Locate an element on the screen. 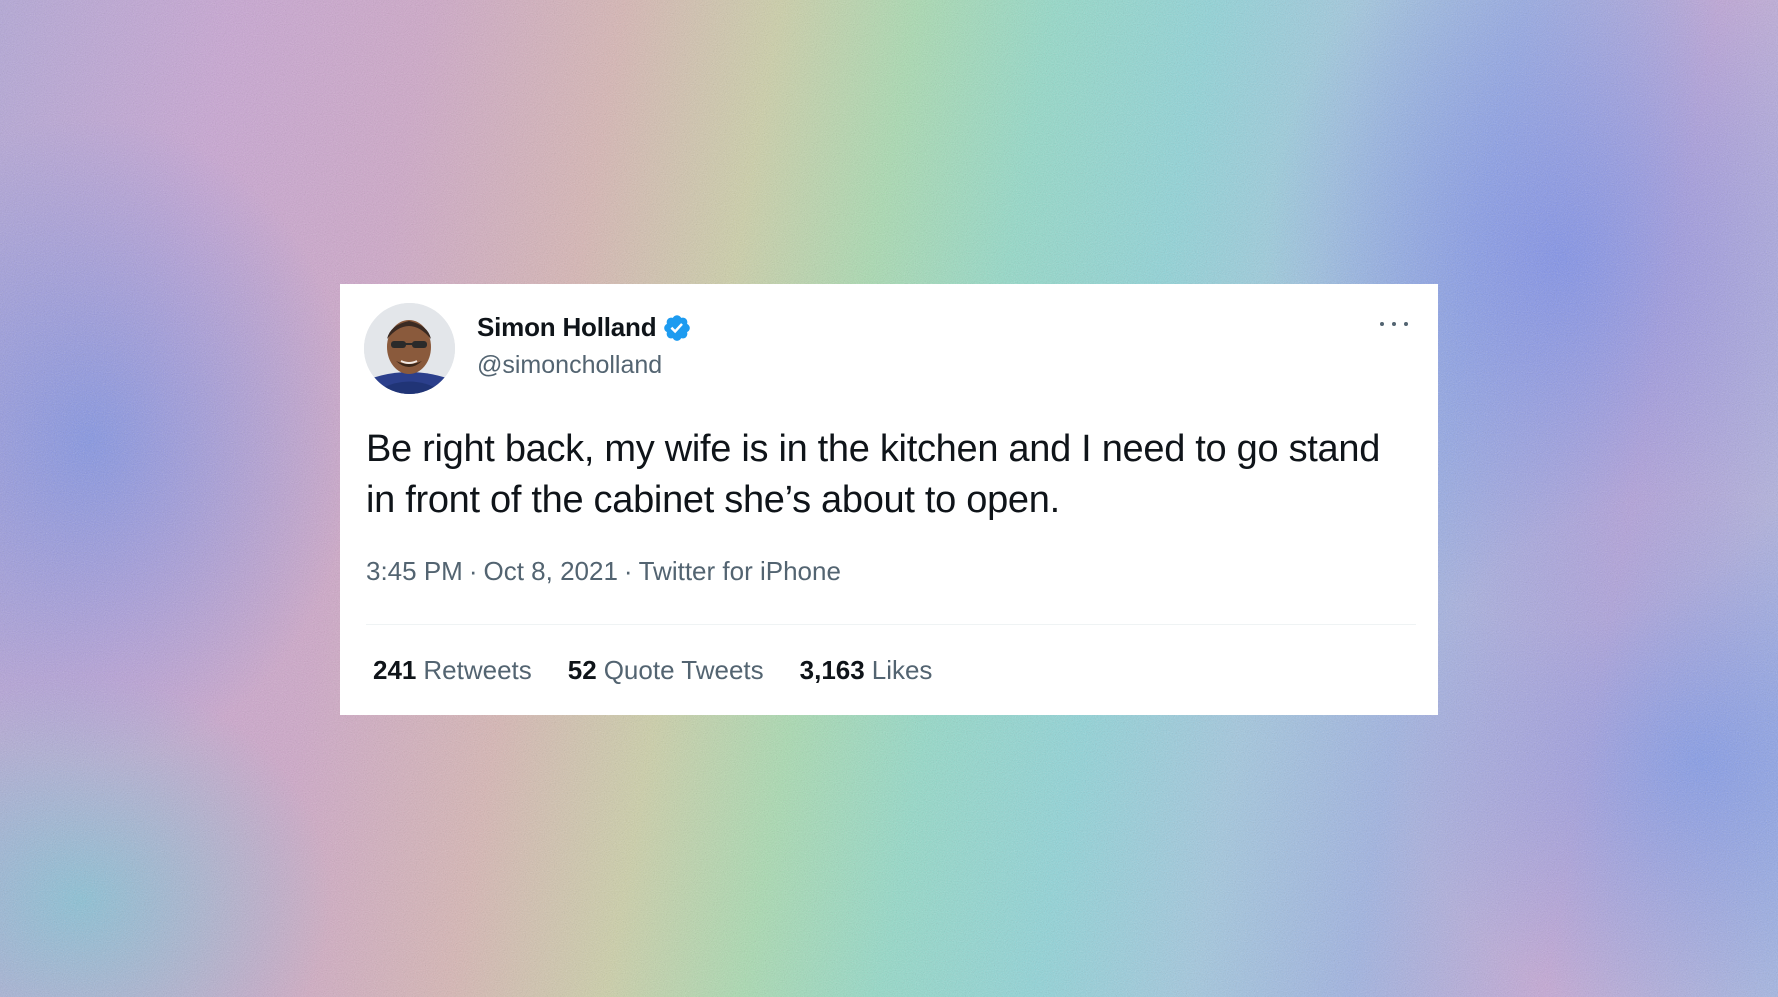 This screenshot has width=1778, height=997. avatar-image is located at coordinates (409, 348).